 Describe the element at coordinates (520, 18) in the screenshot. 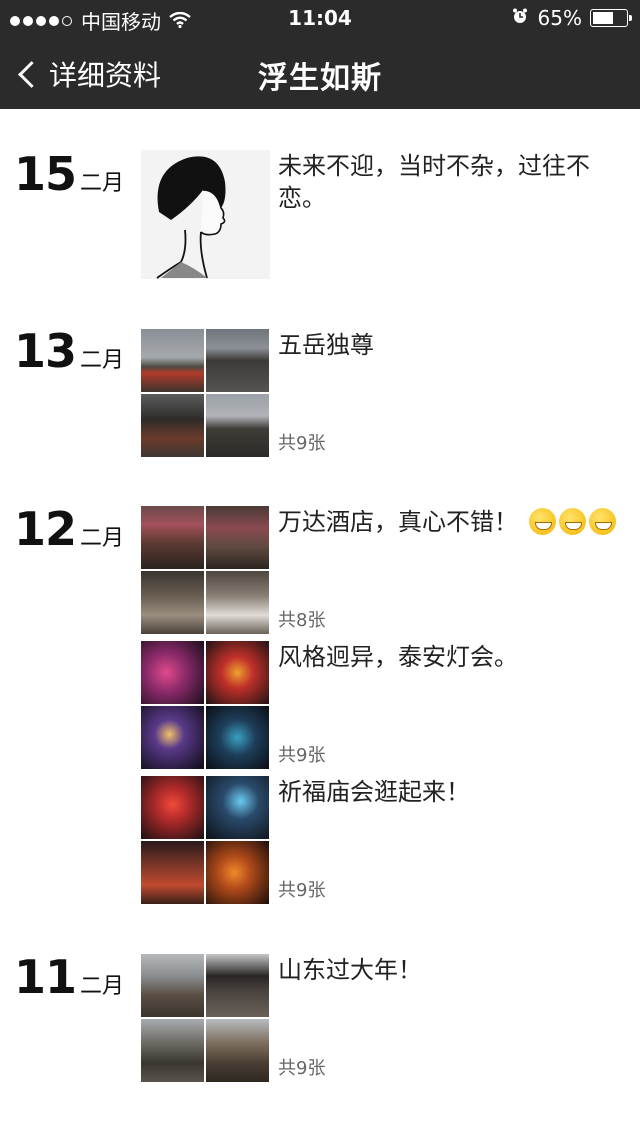

I see `alarm-icon` at that location.